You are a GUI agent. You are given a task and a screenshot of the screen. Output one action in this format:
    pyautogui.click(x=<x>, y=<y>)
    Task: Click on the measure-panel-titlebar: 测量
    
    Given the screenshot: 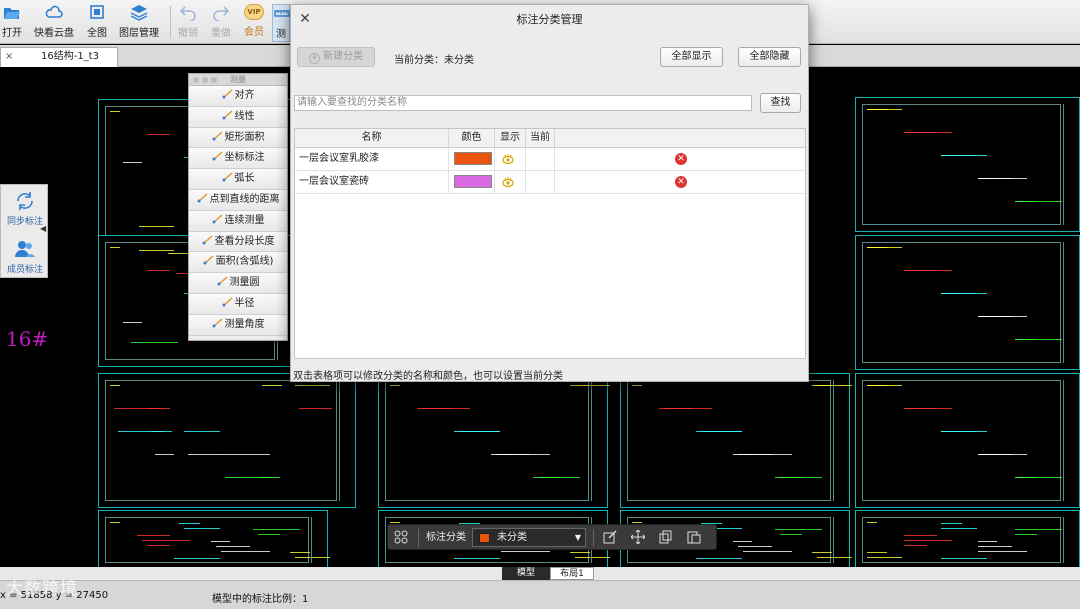 What is the action you would take?
    pyautogui.click(x=238, y=80)
    